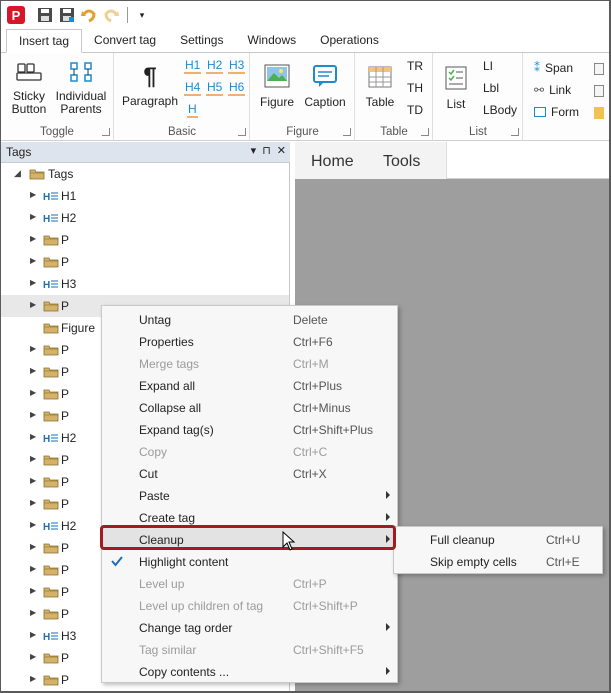  I want to click on tr-button: TR, so click(415, 66).